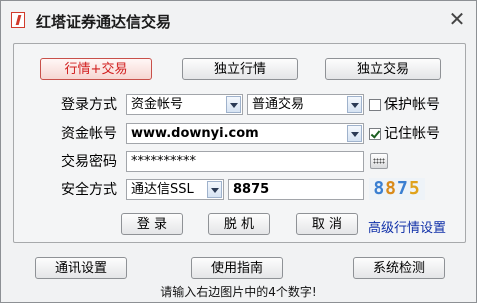 Image resolution: width=477 pixels, height=303 pixels. Describe the element at coordinates (237, 268) in the screenshot. I see `user-guide-button: 使用指南` at that location.